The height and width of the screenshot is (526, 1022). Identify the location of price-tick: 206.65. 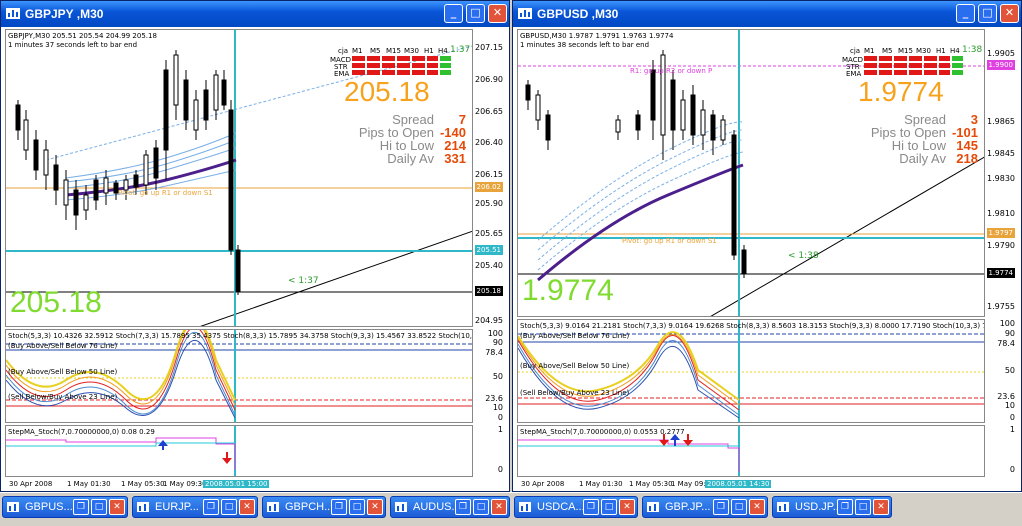
(489, 111).